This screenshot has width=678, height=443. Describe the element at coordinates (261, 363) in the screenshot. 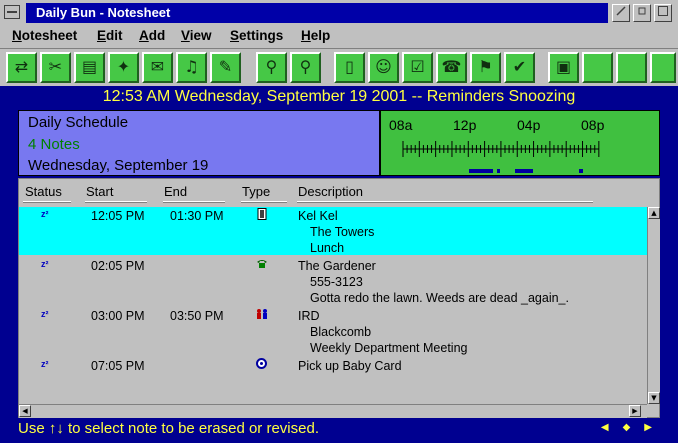

I see `target-icon` at that location.